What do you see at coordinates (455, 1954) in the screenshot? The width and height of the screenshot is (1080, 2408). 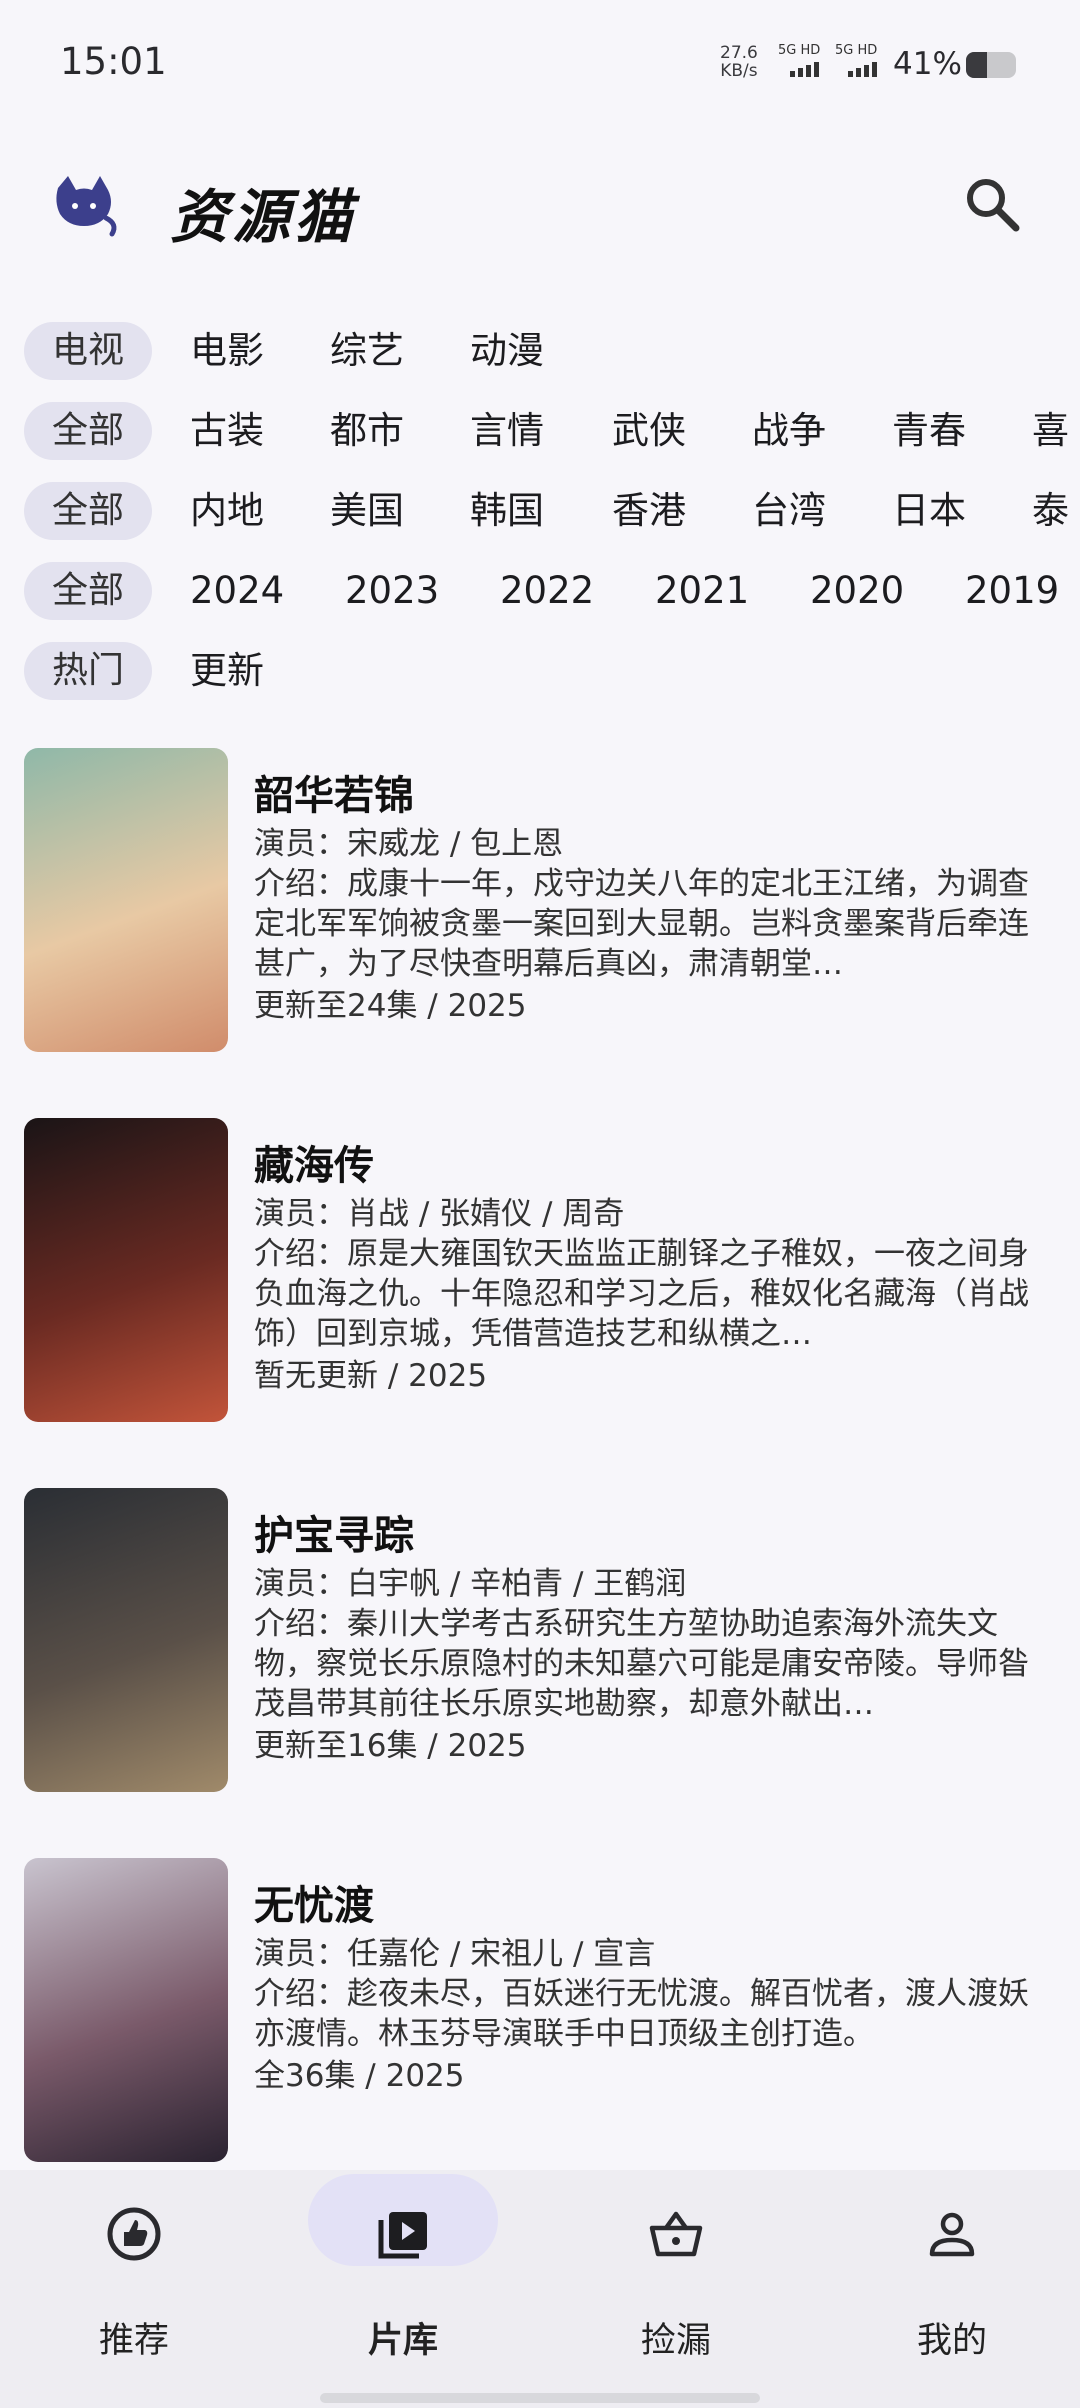 I see `item-cast: 演员：任嘉伦 / 宋祖儿 / 宣言` at bounding box center [455, 1954].